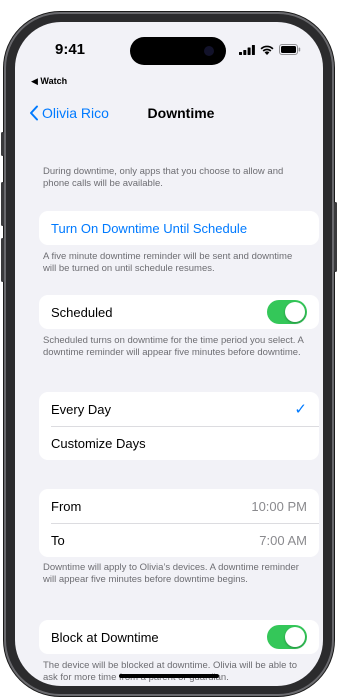  Describe the element at coordinates (81, 409) in the screenshot. I see `every-day-label: Every Day` at that location.